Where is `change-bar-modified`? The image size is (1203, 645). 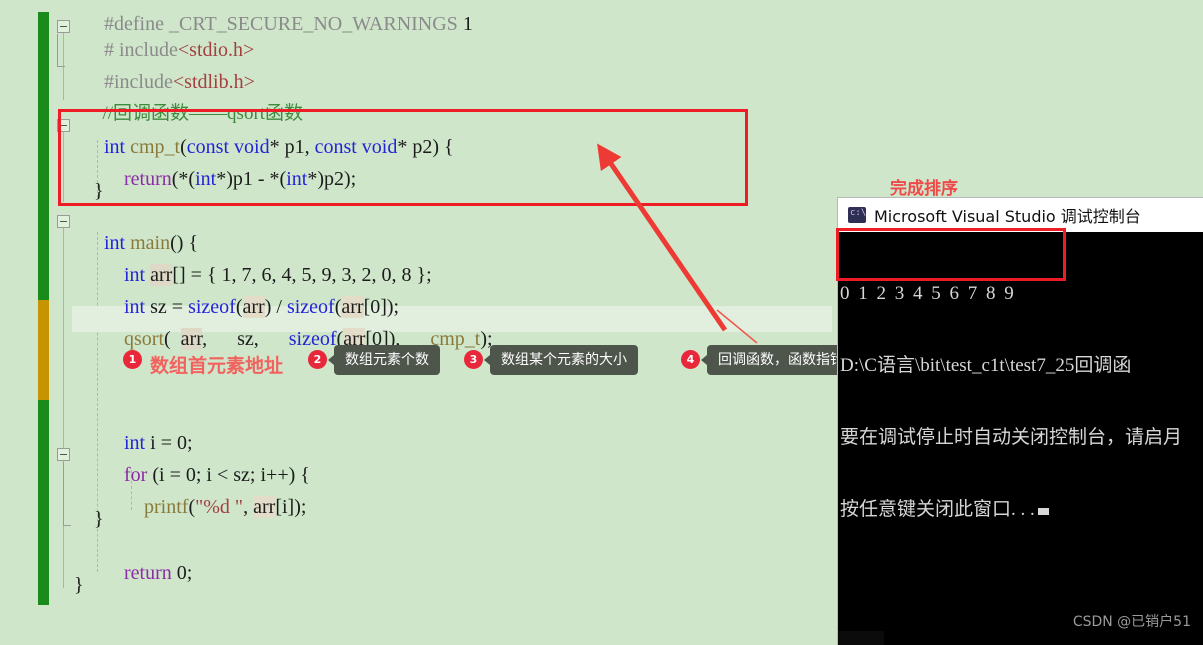
change-bar-modified is located at coordinates (43, 350).